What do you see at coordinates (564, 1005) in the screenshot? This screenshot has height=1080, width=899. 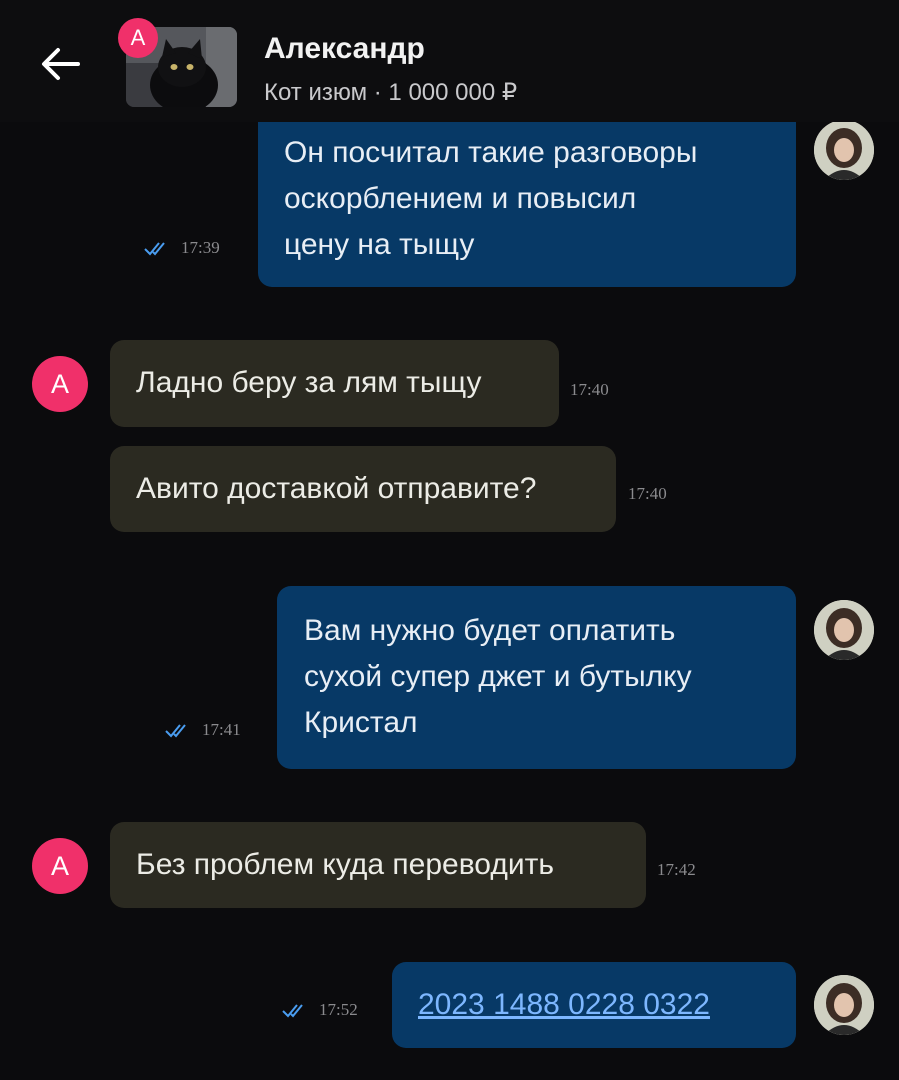 I see `card-number-link: 2023 1488 0228 0322` at bounding box center [564, 1005].